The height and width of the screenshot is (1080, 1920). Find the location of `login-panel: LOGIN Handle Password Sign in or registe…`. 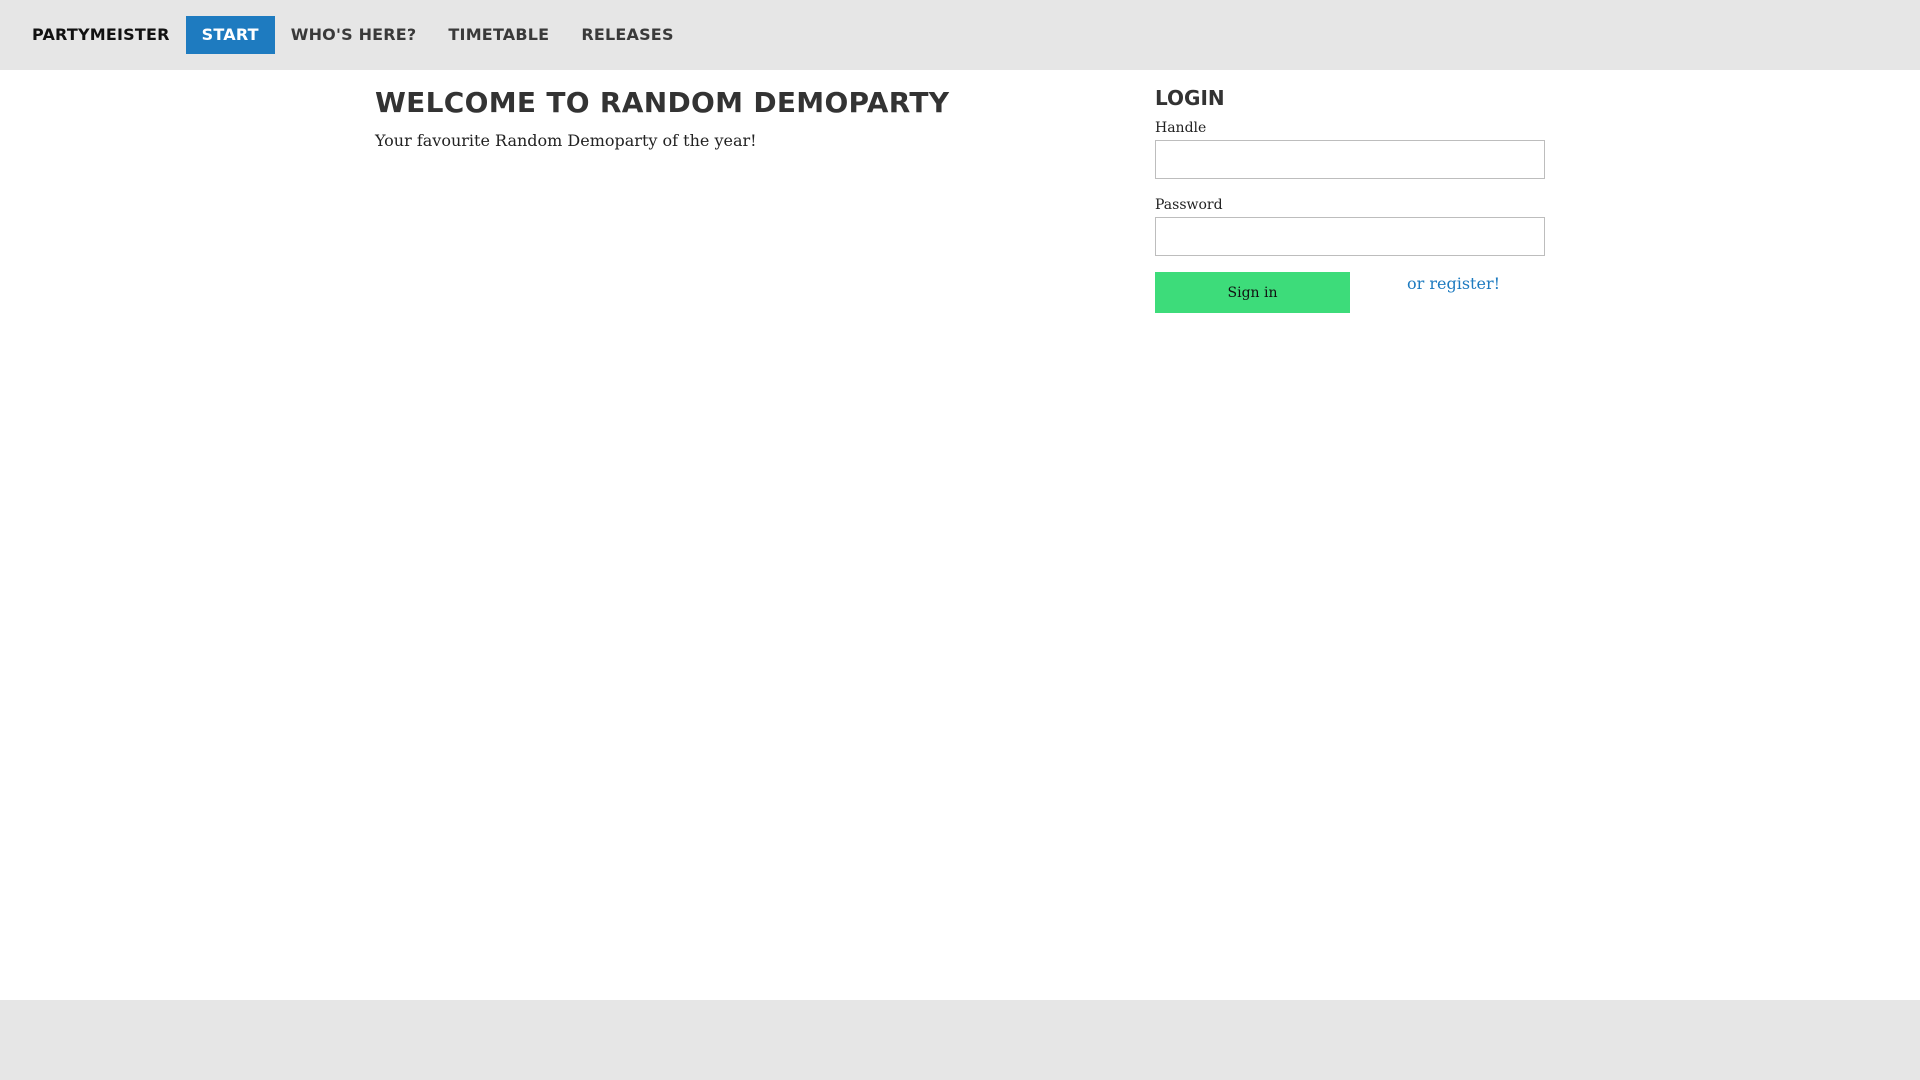

login-panel: LOGIN Handle Password Sign in or registe… is located at coordinates (1350, 200).